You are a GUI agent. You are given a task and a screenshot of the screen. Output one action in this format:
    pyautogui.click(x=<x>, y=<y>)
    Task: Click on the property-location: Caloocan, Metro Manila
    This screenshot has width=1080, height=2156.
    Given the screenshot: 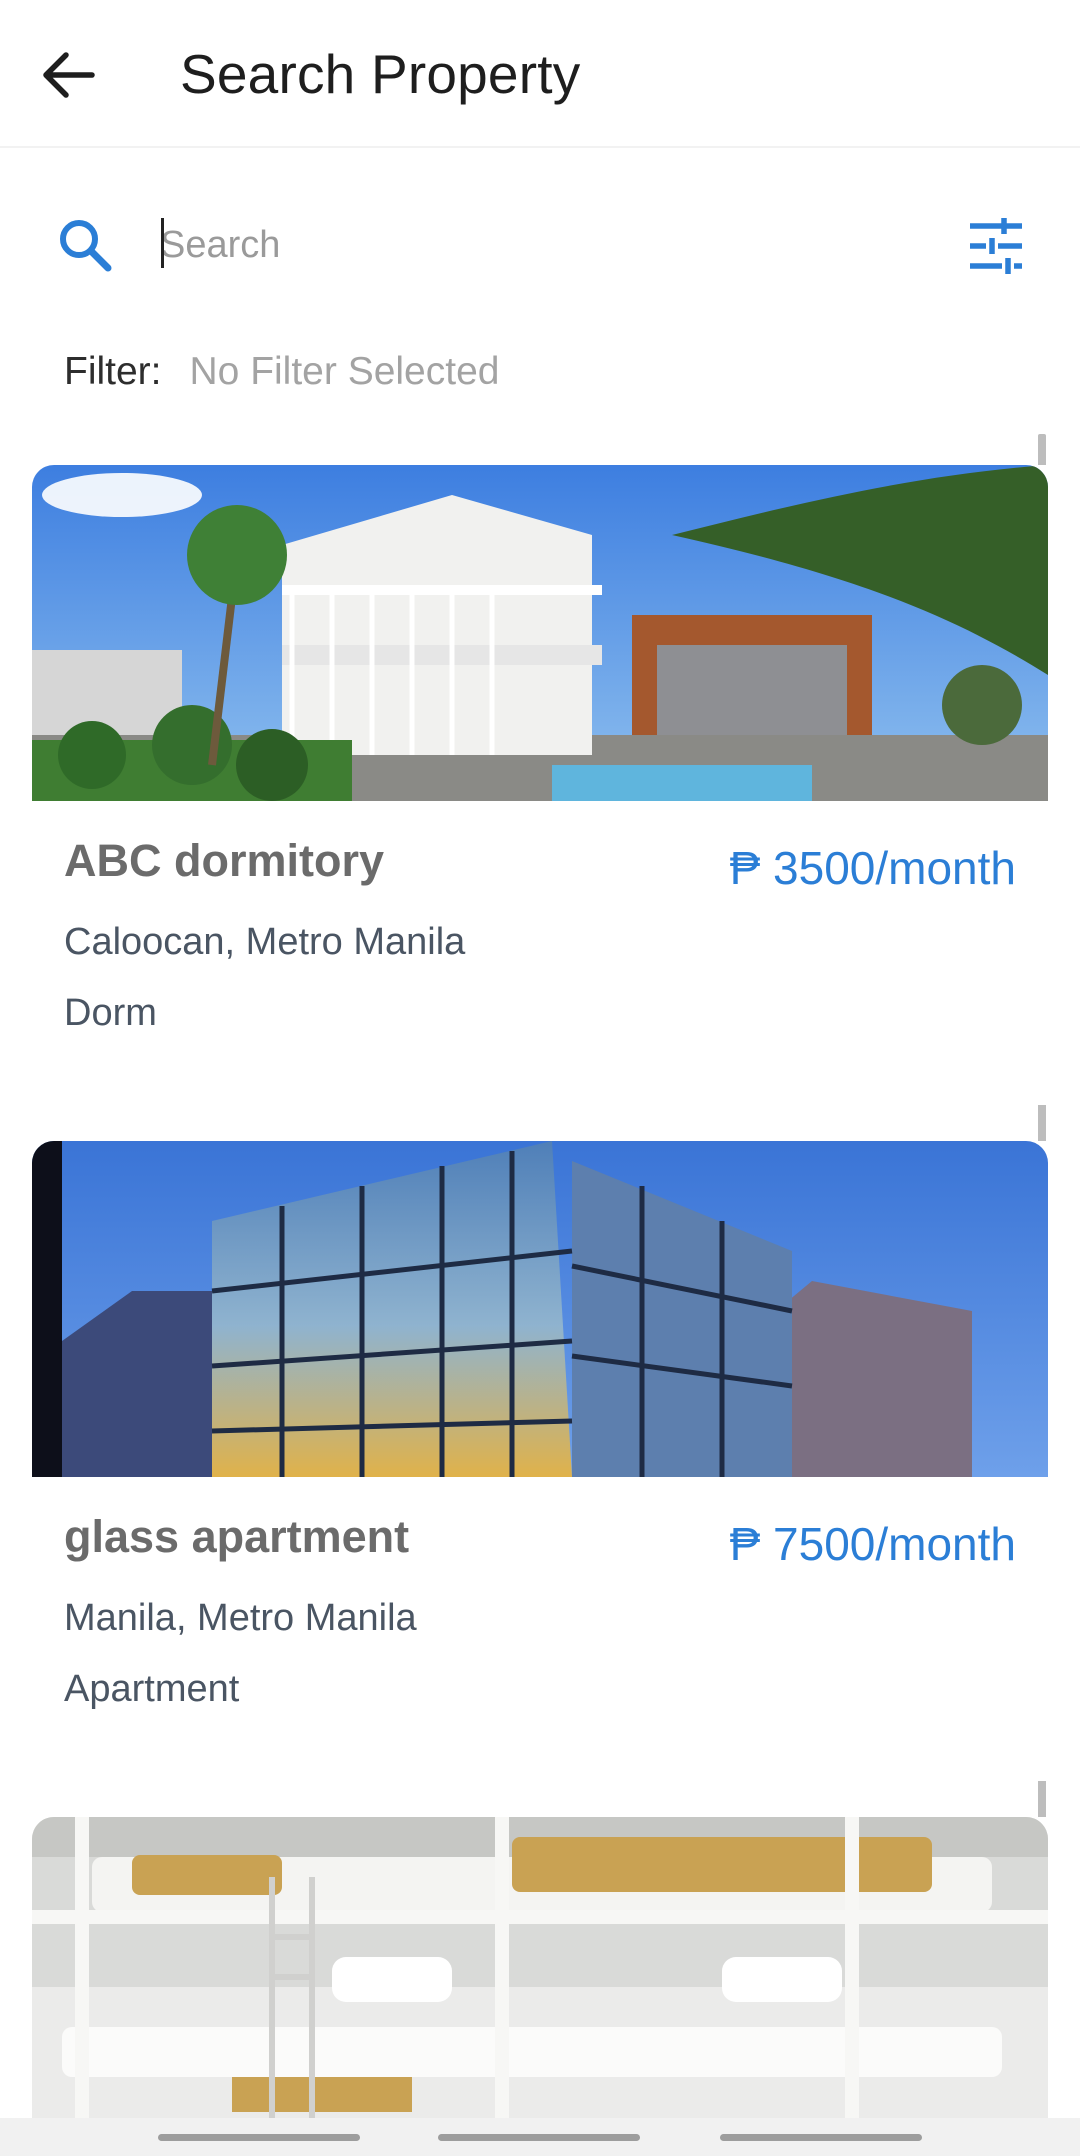 What is the action you would take?
    pyautogui.click(x=265, y=942)
    